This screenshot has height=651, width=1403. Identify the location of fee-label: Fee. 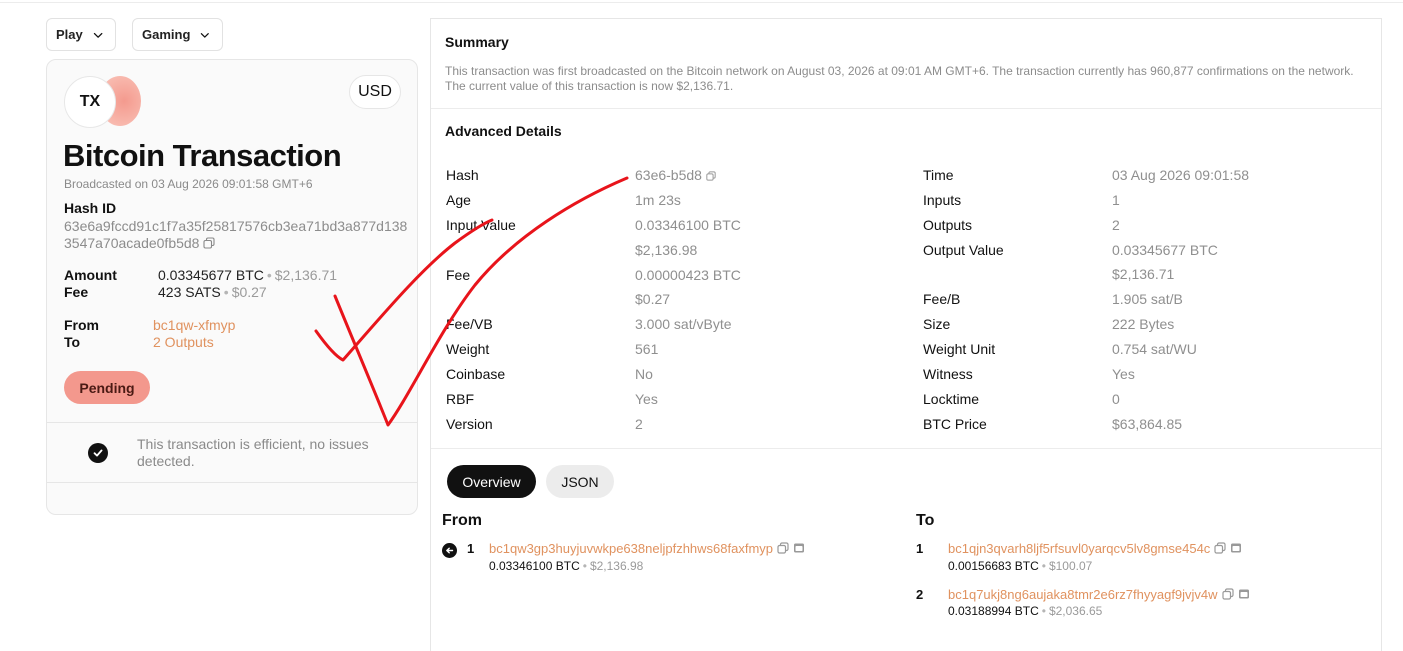
(76, 292).